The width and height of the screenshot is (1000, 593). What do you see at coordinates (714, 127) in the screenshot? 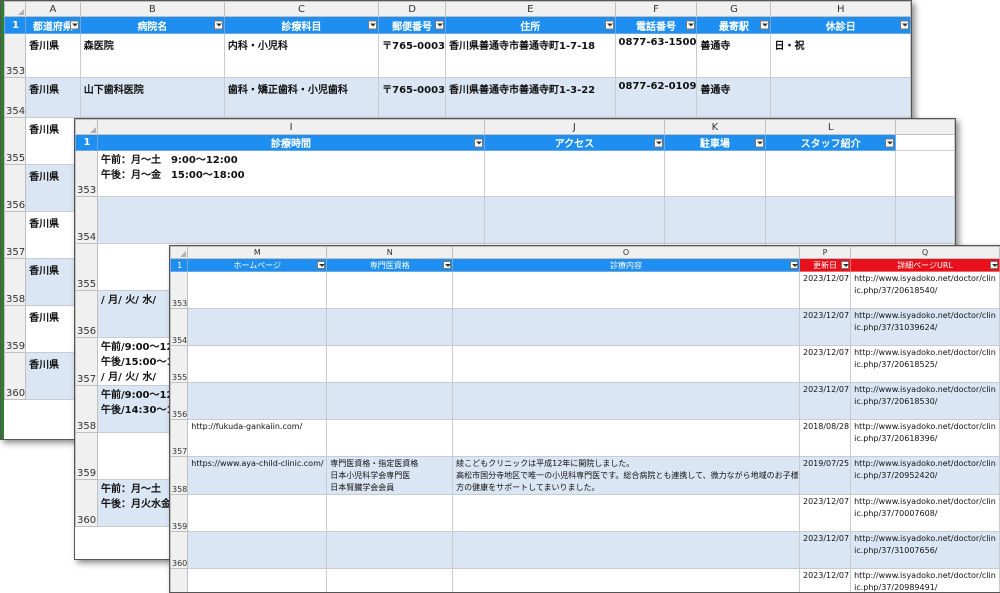
I see `column-letter: K` at bounding box center [714, 127].